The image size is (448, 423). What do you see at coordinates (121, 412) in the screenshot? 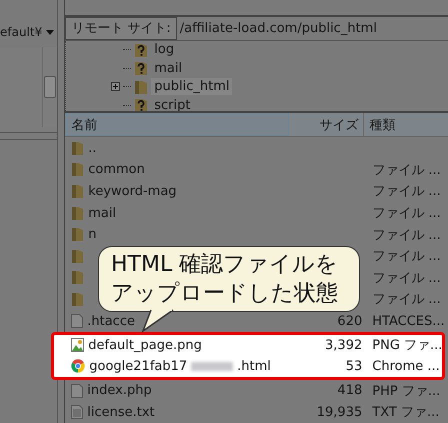
I see `file-name: license.txt` at bounding box center [121, 412].